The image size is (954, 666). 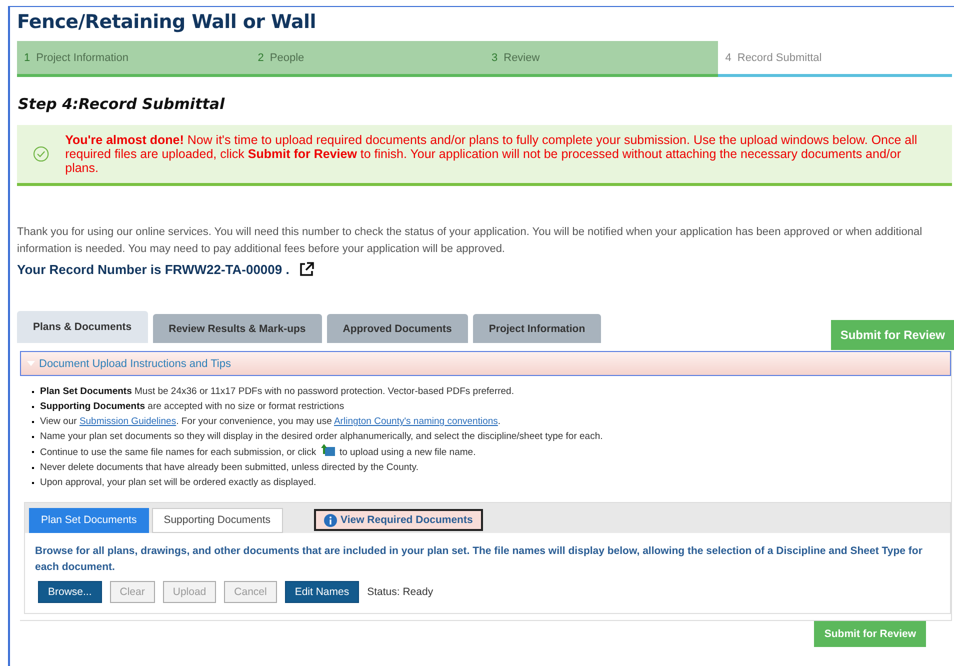 I want to click on view-required-documents-button: View Required Documents, so click(x=398, y=520).